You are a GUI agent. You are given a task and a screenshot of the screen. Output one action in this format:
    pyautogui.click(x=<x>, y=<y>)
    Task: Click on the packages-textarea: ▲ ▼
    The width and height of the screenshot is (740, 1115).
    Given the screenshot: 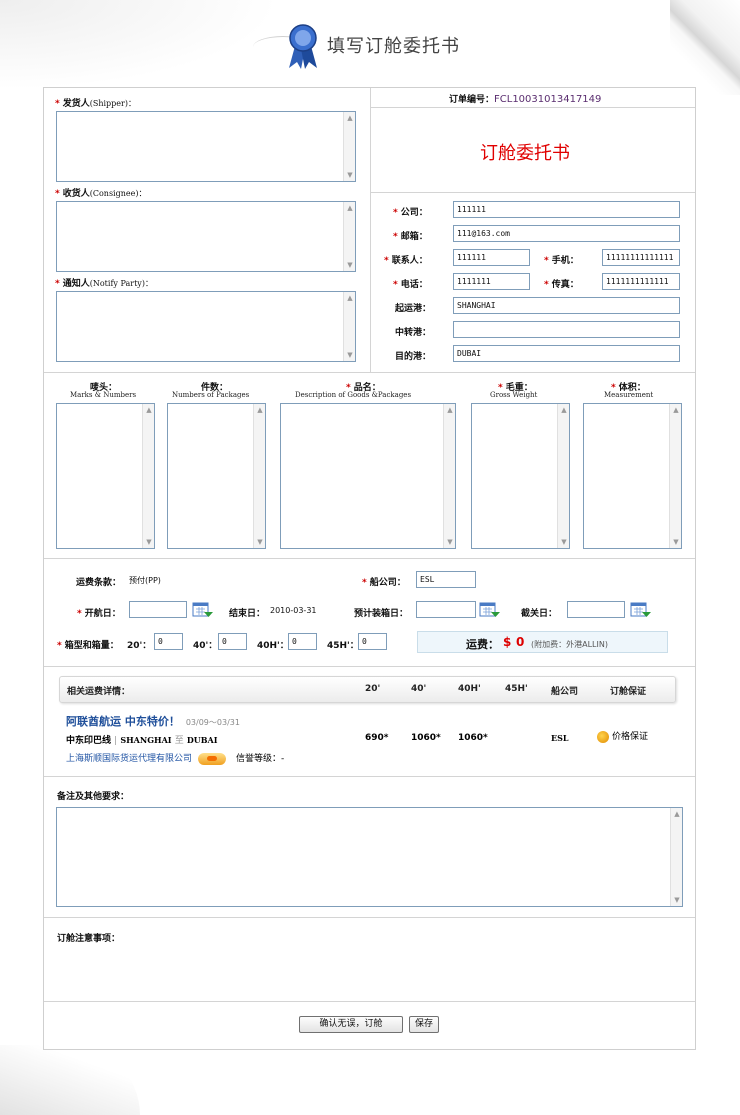 What is the action you would take?
    pyautogui.click(x=216, y=476)
    